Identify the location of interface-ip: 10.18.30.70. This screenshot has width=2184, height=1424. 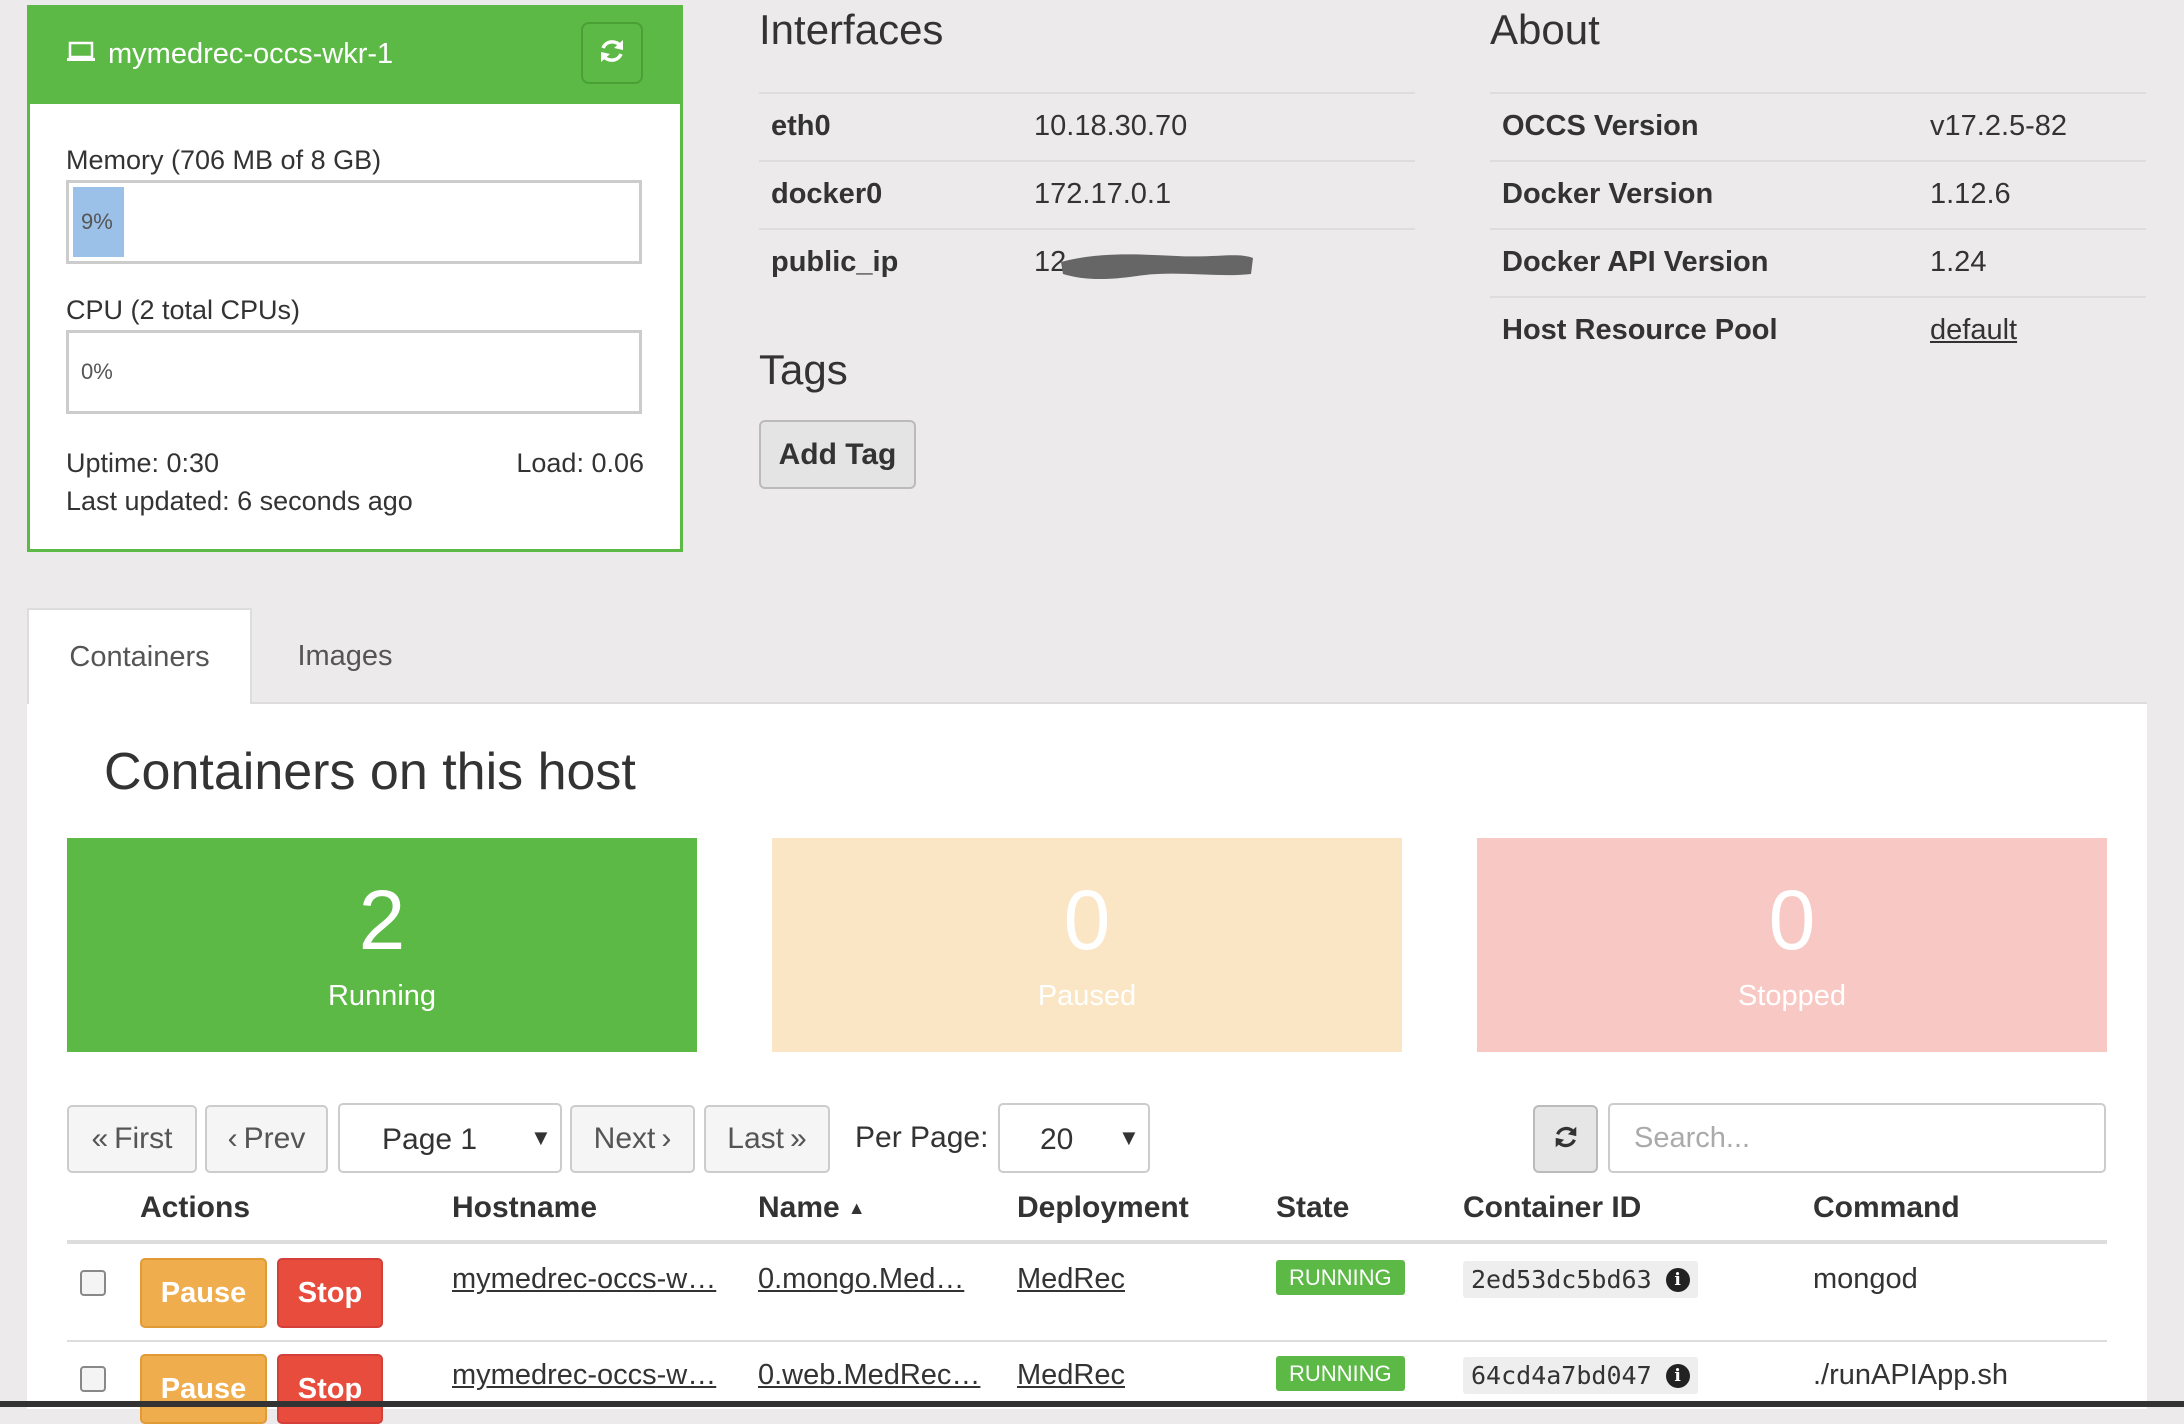
(1111, 126).